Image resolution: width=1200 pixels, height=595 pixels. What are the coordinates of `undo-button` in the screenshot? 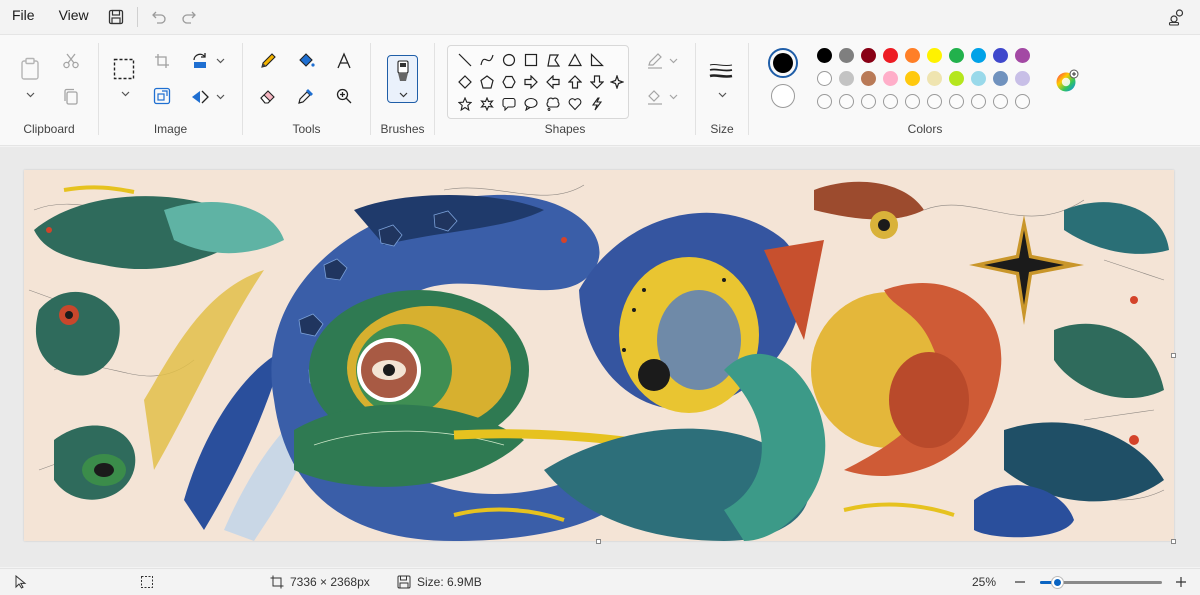 It's located at (159, 16).